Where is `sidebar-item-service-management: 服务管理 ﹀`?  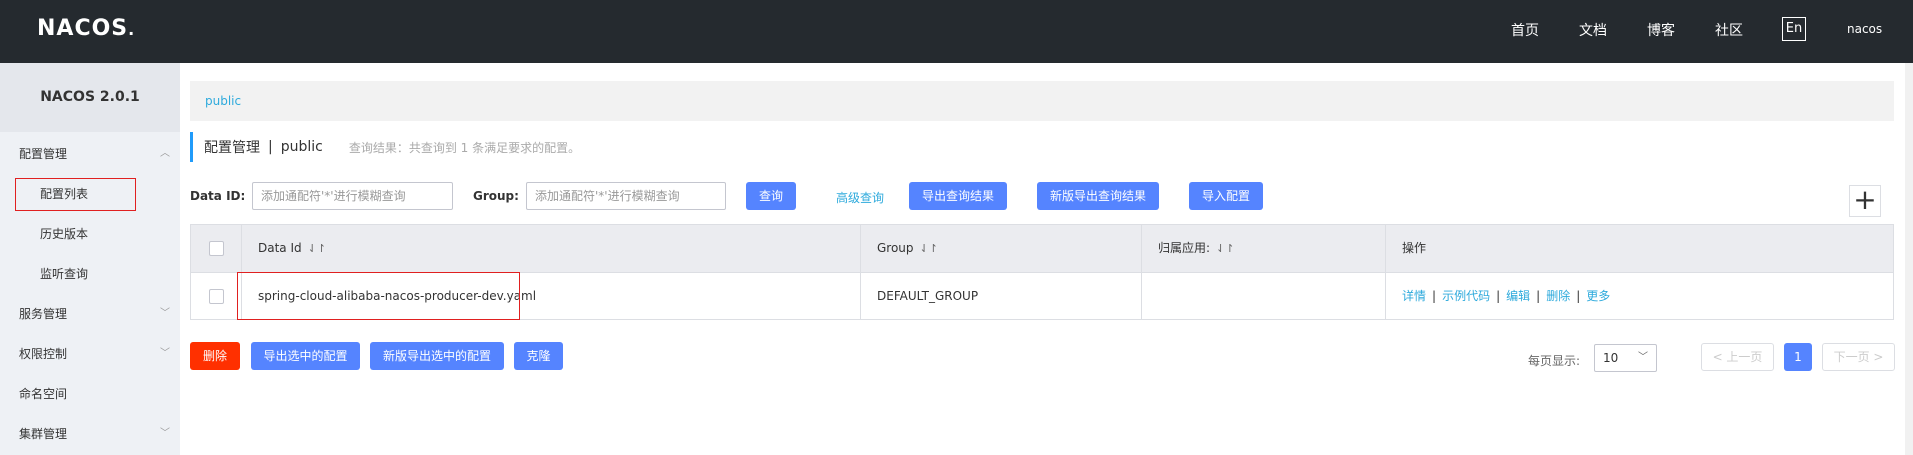 sidebar-item-service-management: 服务管理 ﹀ is located at coordinates (90, 314).